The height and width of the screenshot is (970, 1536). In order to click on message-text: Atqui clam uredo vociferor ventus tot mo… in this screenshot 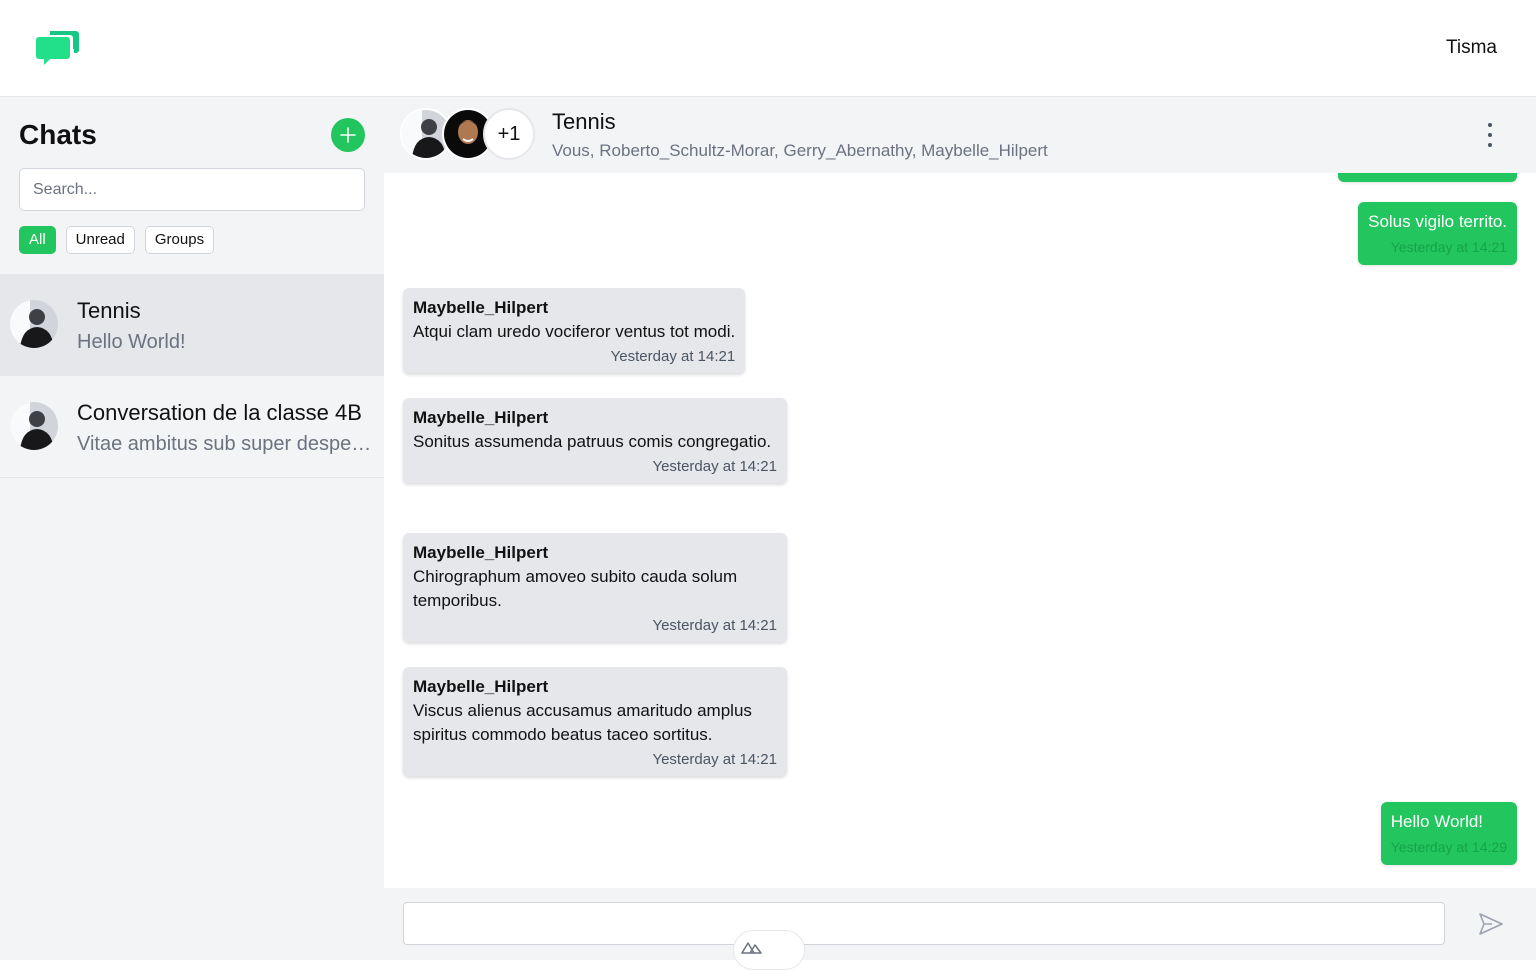, I will do `click(574, 331)`.